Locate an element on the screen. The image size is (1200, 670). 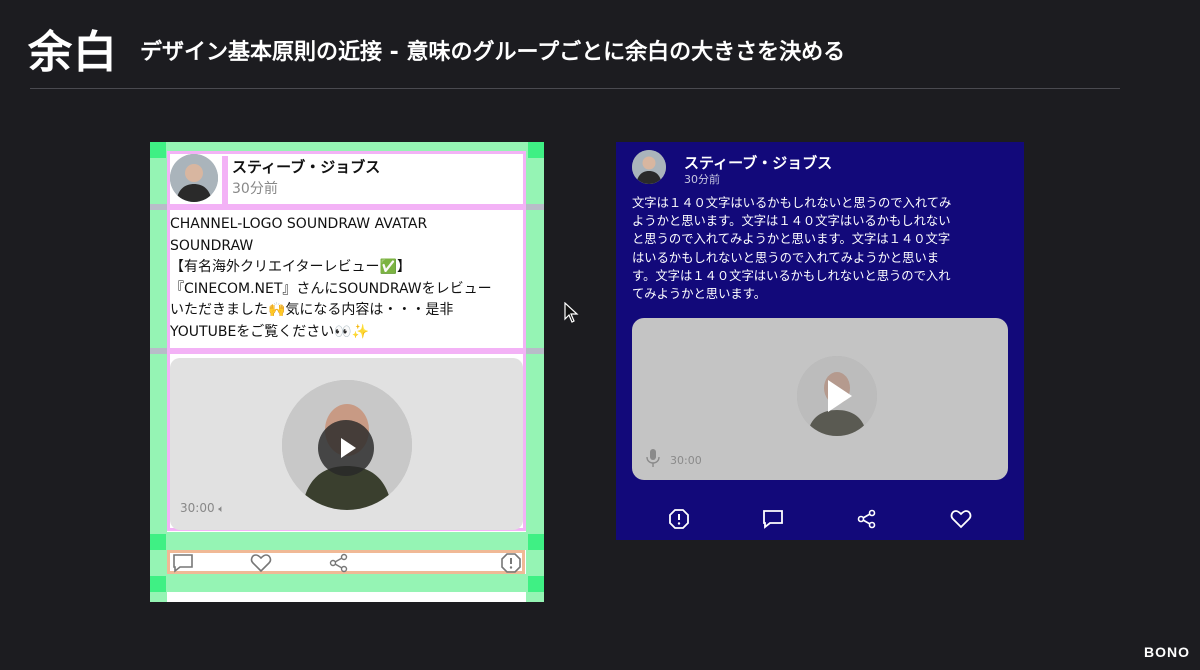
post-text-line: YOUTUBEをご覧ください👀✨ is located at coordinates (270, 331).